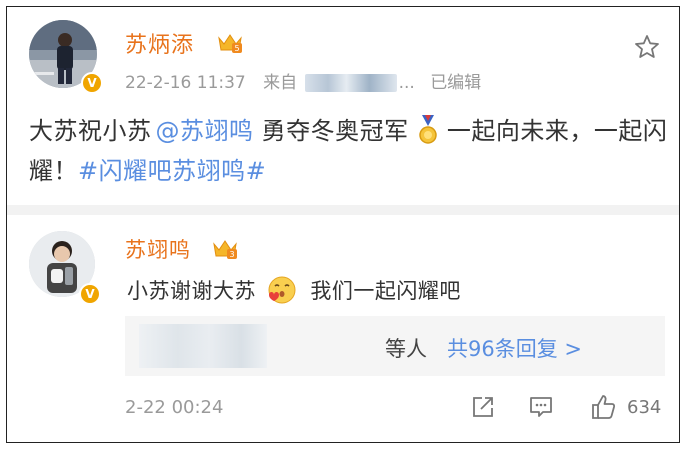 The height and width of the screenshot is (451, 688). Describe the element at coordinates (90, 131) in the screenshot. I see `post-text-start: 大苏祝小苏` at that location.